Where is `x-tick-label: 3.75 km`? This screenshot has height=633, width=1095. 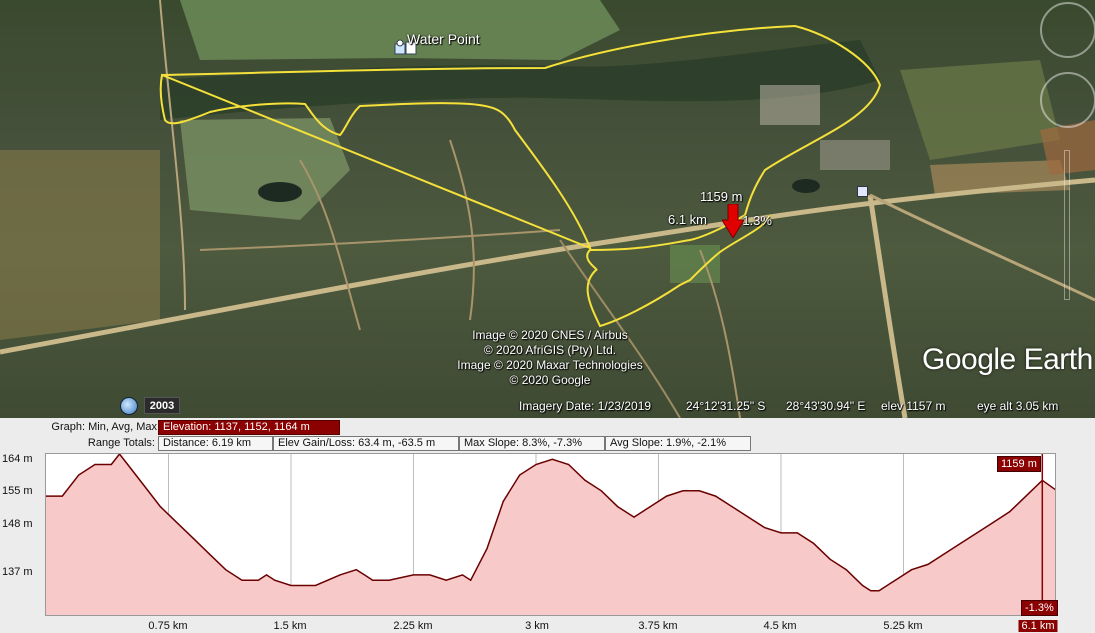 x-tick-label: 3.75 km is located at coordinates (658, 626).